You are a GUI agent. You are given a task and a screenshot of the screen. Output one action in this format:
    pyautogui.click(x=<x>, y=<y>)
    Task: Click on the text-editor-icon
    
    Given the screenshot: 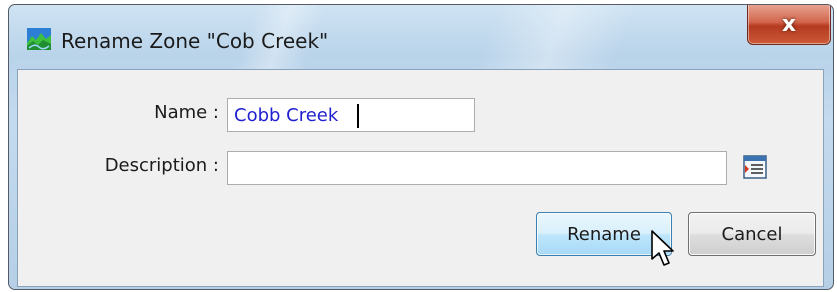 What is the action you would take?
    pyautogui.click(x=755, y=167)
    